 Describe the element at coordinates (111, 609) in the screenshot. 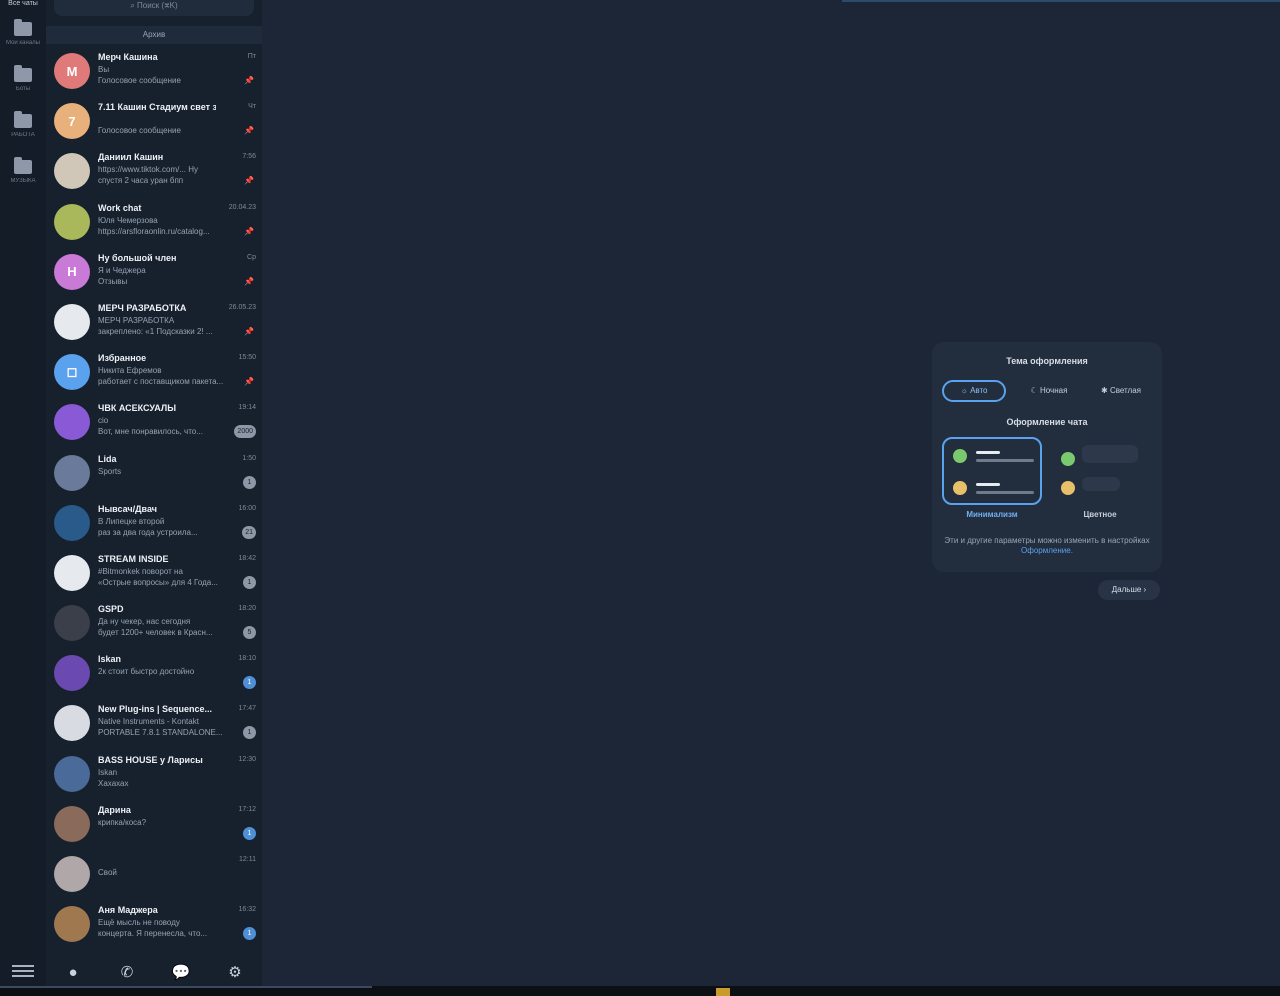

I see `chat-name: GSPD` at that location.